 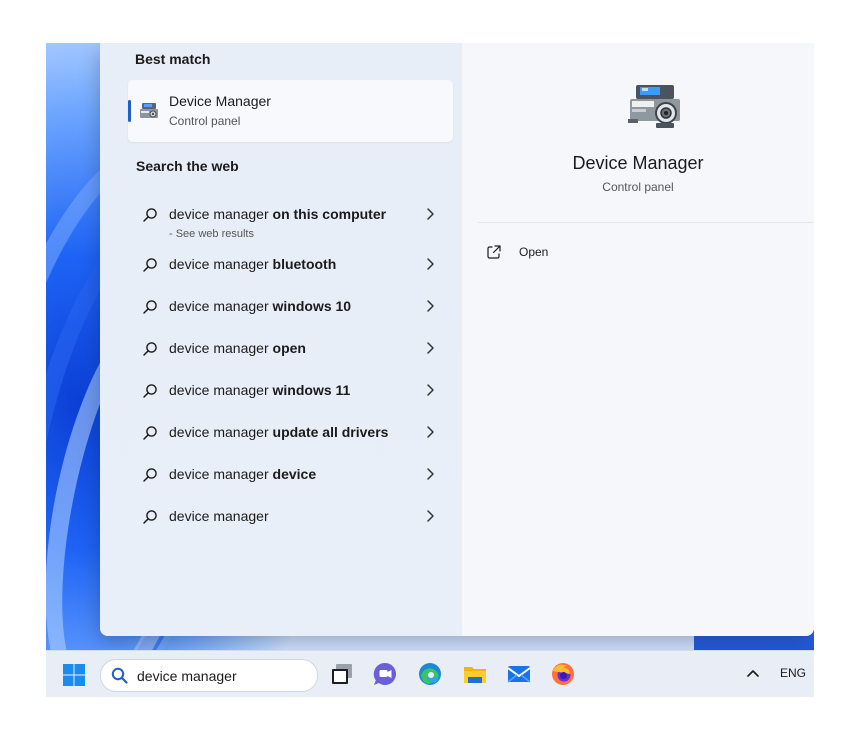 What do you see at coordinates (310, 306) in the screenshot?
I see `query-suggestion: windows 10` at bounding box center [310, 306].